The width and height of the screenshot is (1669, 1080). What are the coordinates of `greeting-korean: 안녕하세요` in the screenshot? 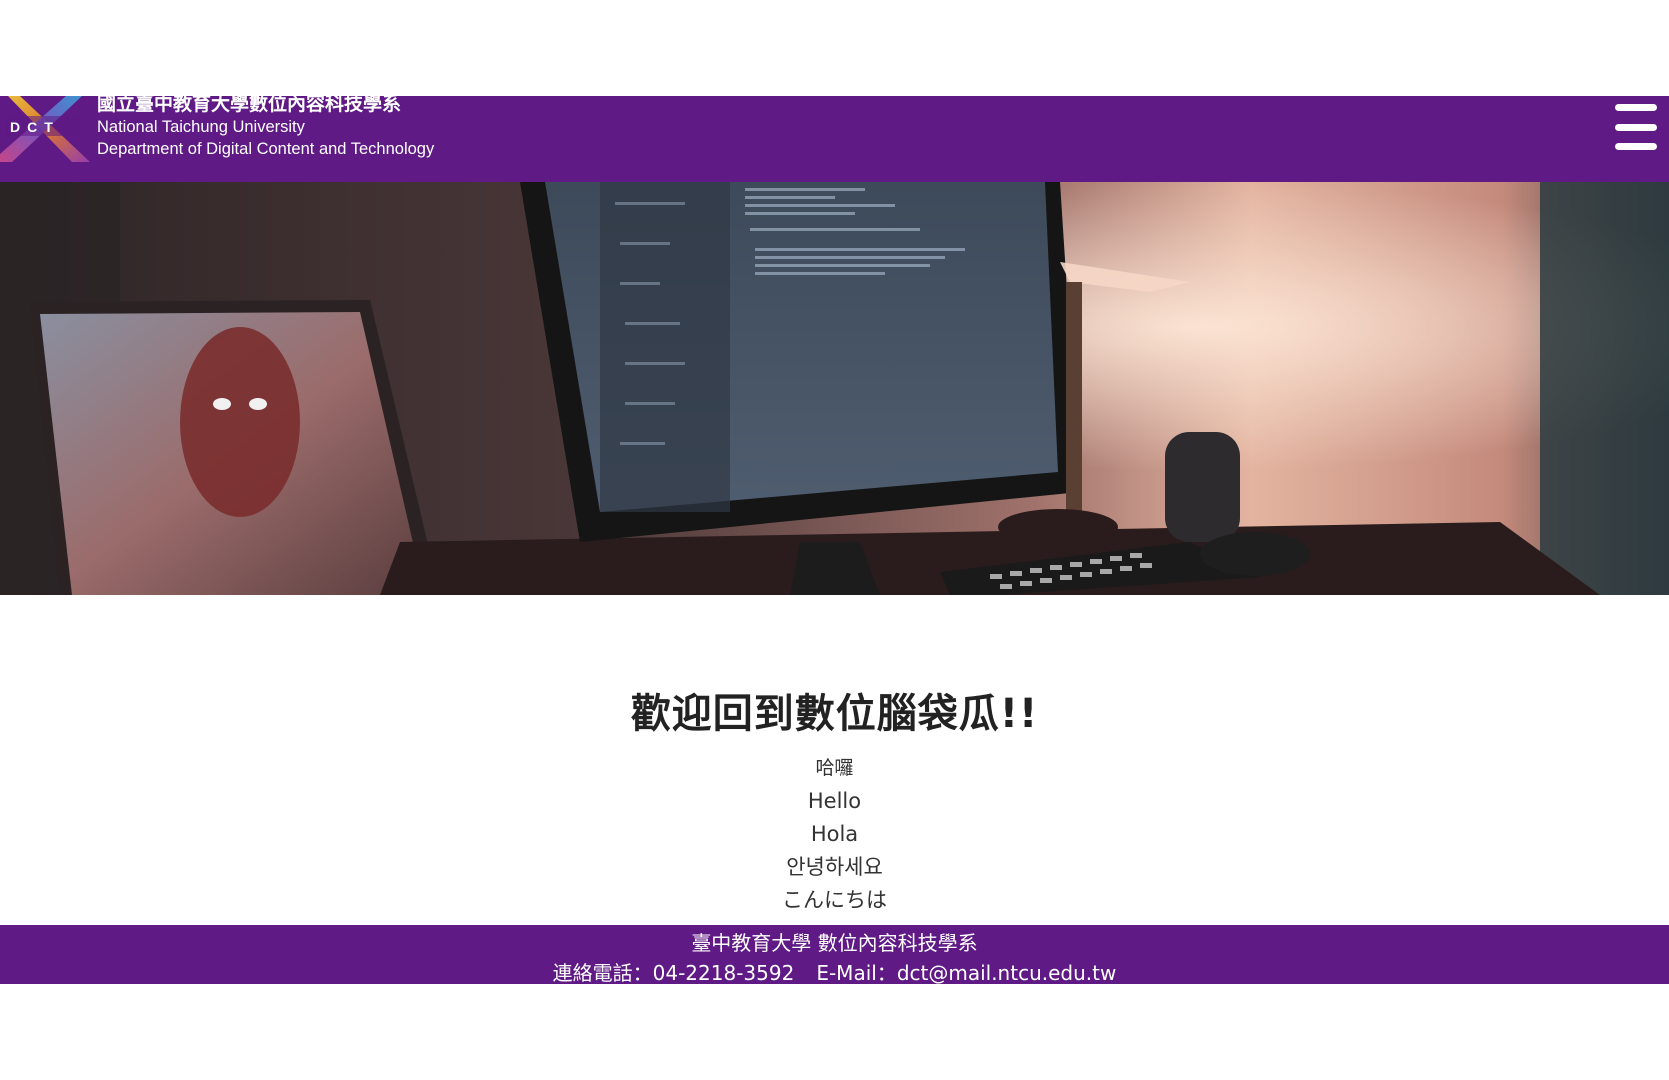 It's located at (834, 867).